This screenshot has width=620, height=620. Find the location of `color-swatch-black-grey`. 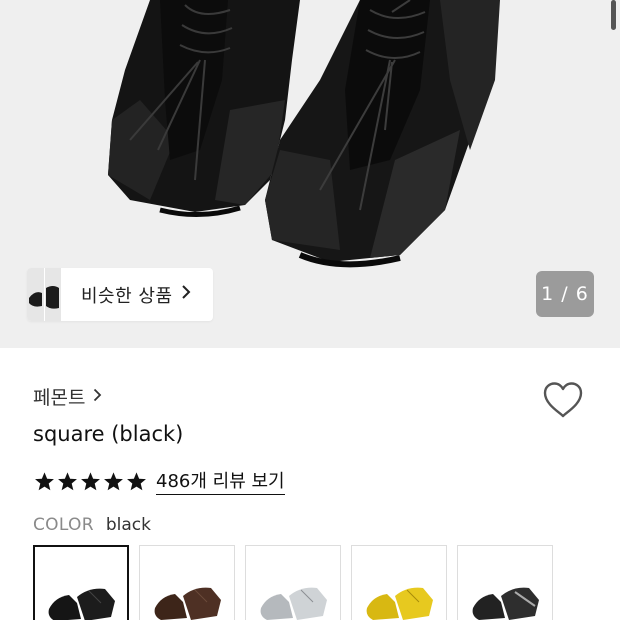

color-swatch-black-grey is located at coordinates (505, 582).